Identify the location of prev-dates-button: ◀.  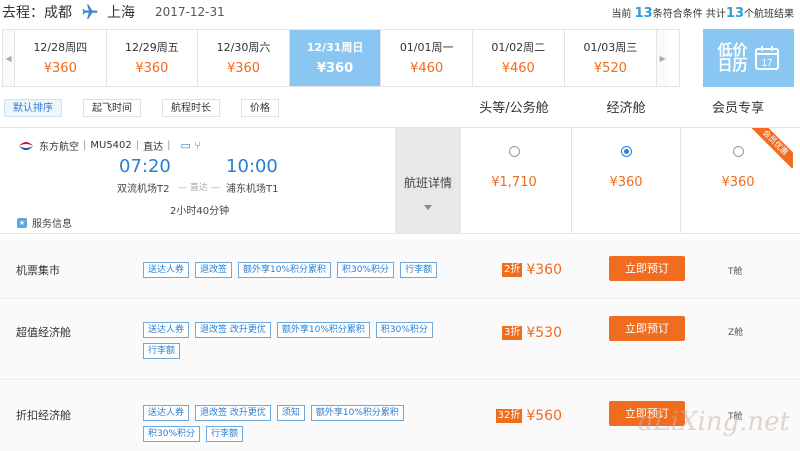
(9, 58).